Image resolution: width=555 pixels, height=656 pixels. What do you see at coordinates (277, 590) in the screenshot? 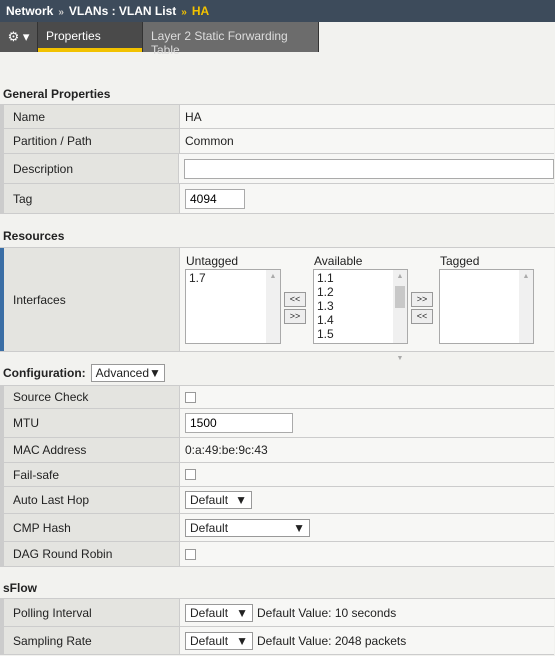
I see `sflow-heading: sFlow` at bounding box center [277, 590].